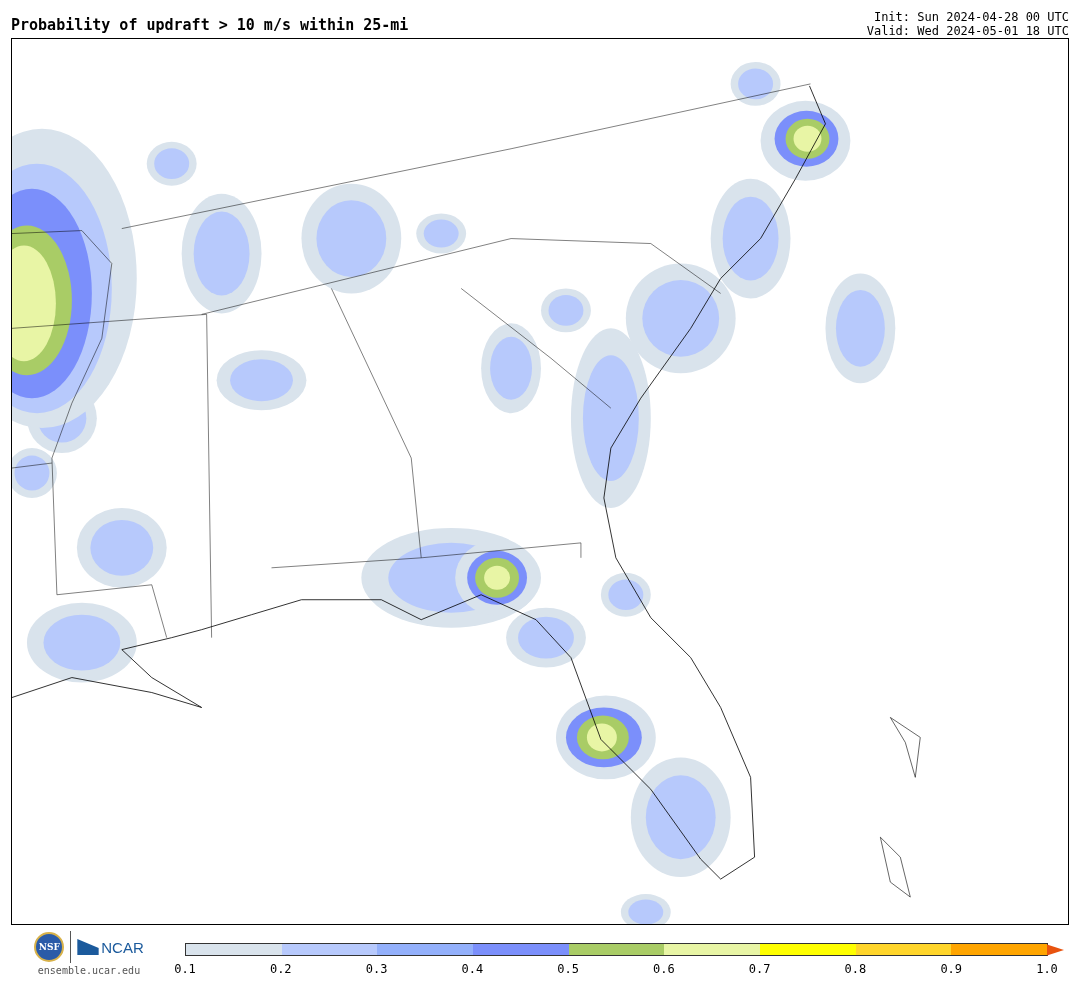 The image size is (1080, 988). Describe the element at coordinates (1056, 949) in the screenshot. I see `colorbar-extension-icon` at that location.